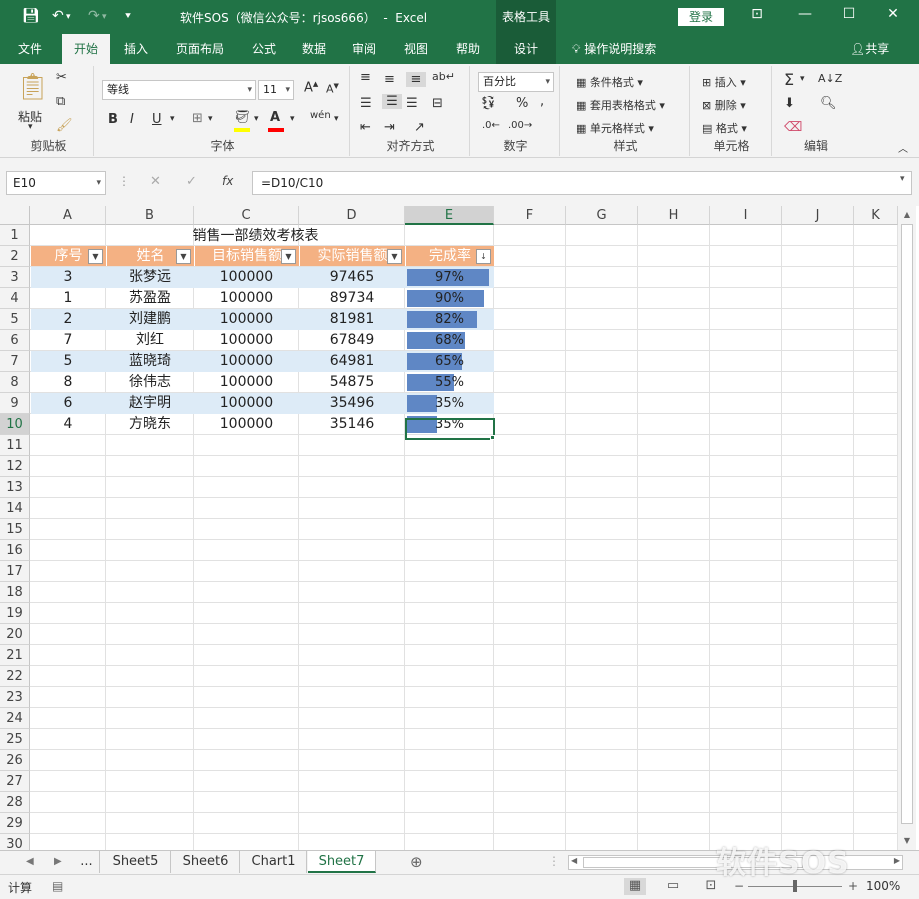  I want to click on tell-me-search: 💡︎ 操作说明搜索, so click(614, 49).